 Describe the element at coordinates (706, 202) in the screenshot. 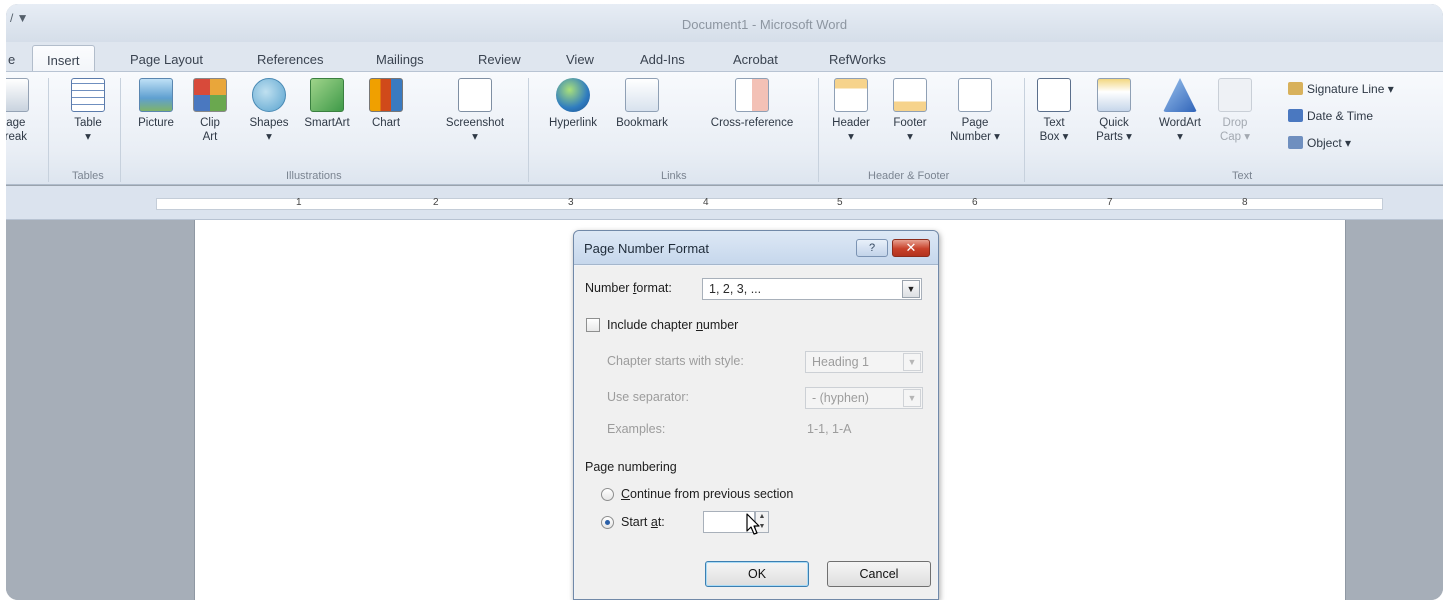

I see `ruler-number: 4` at that location.